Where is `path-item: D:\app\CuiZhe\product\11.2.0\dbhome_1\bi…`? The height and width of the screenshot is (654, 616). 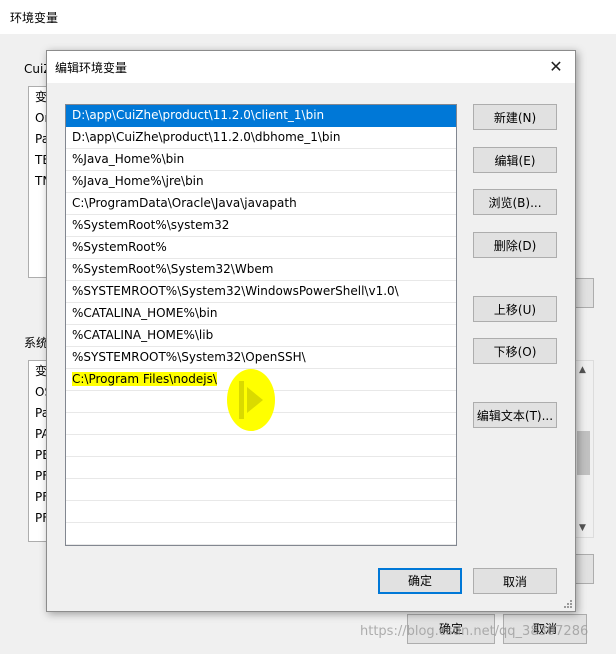
path-item: D:\app\CuiZhe\product\11.2.0\dbhome_1\bi… is located at coordinates (261, 138).